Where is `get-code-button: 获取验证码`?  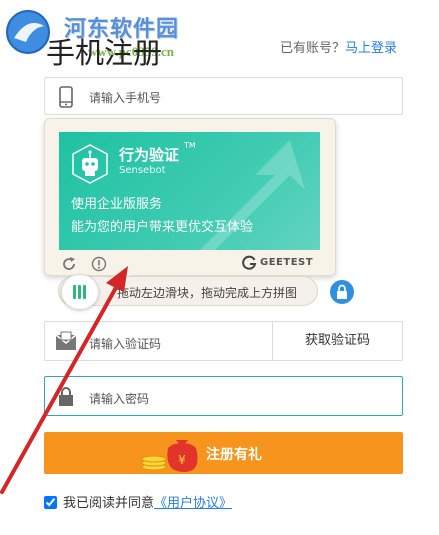
get-code-button: 获取验证码 is located at coordinates (337, 341).